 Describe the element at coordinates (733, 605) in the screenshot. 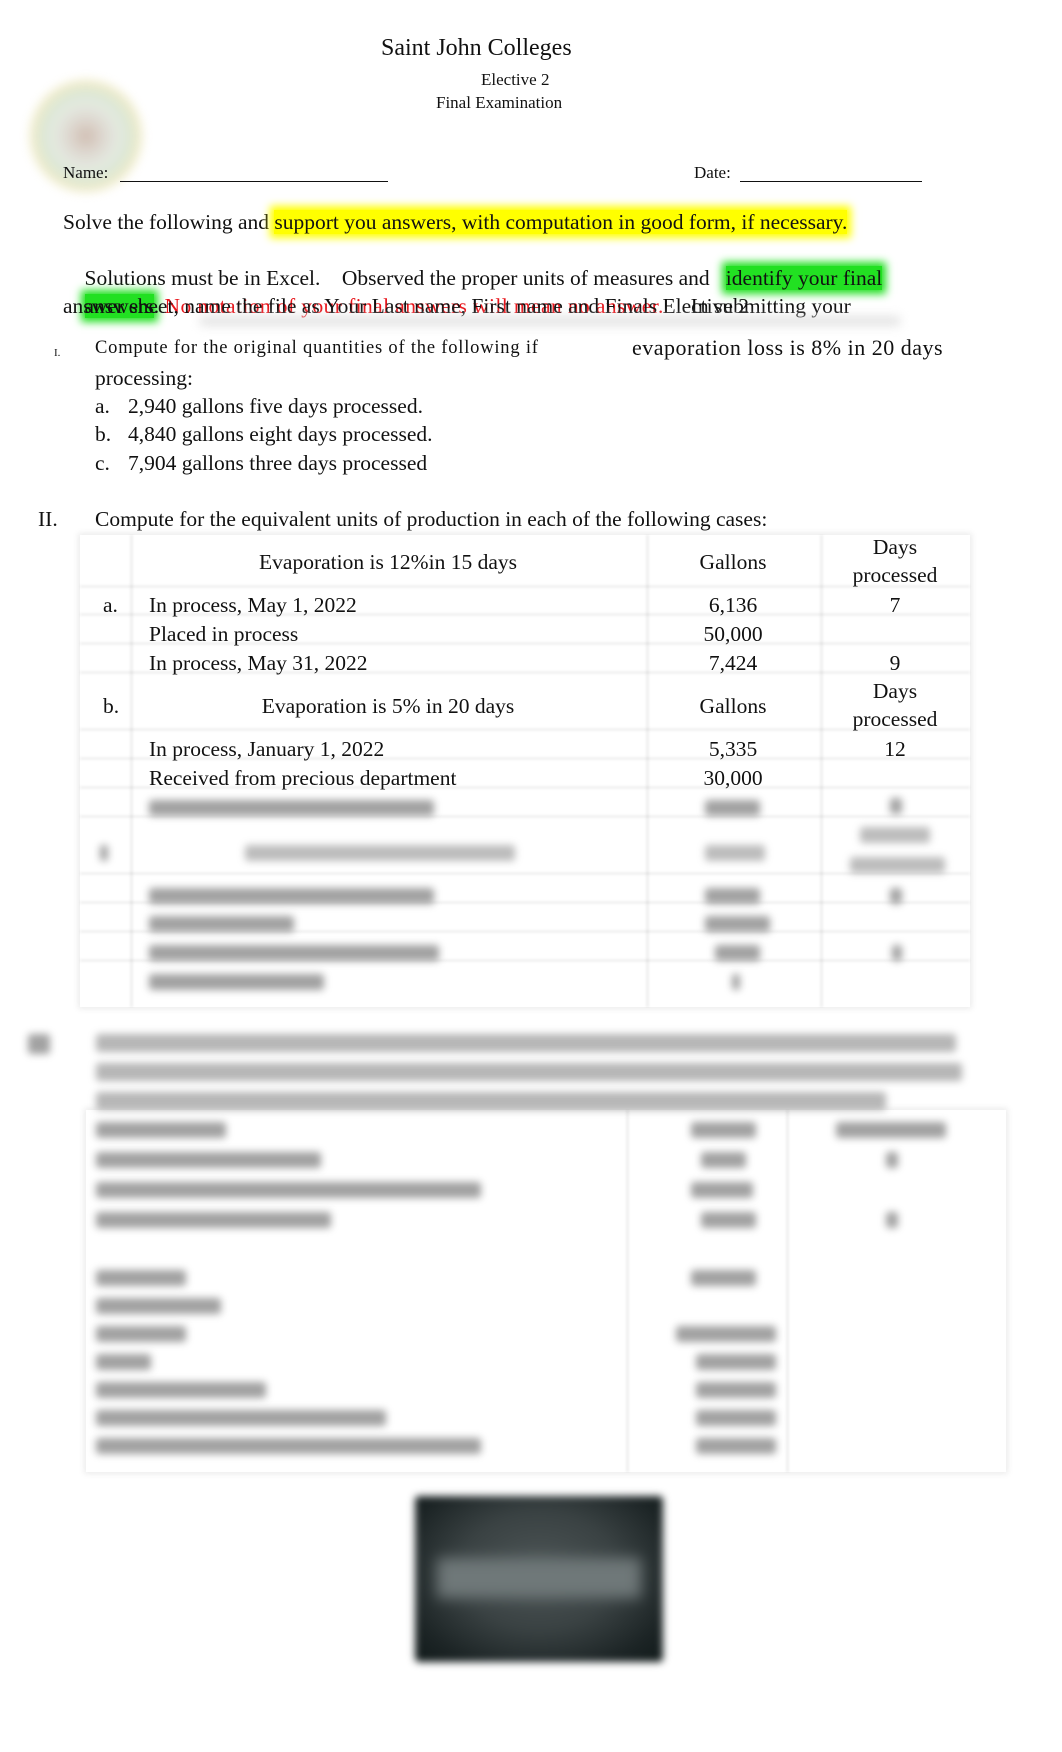

I see `table-row-gallons: 6,136` at that location.